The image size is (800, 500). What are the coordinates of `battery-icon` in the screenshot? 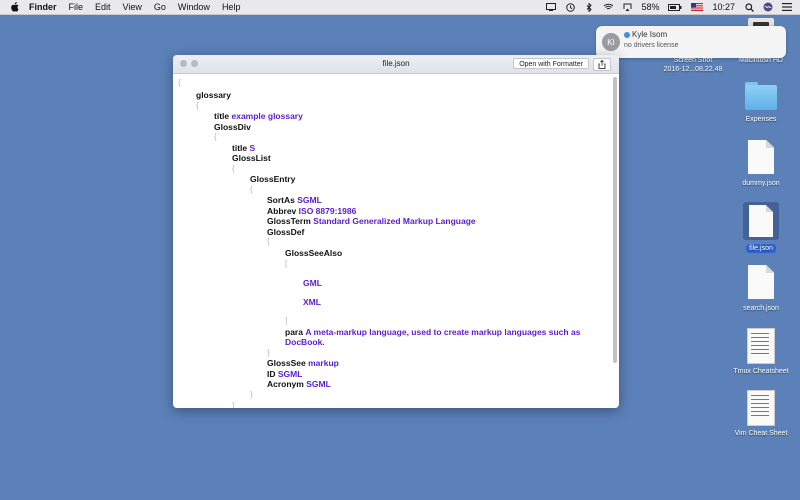 It's located at (675, 7).